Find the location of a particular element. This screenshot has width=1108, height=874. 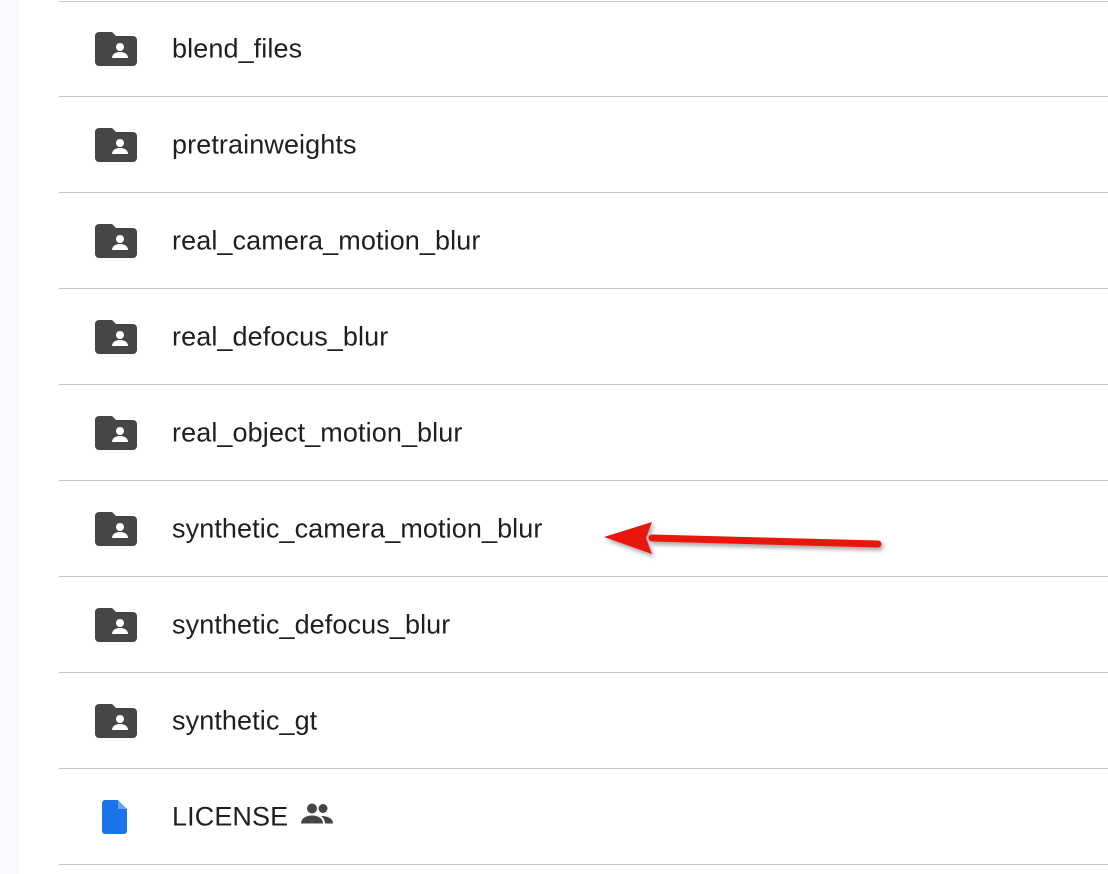

file-row-license: LICENSE is located at coordinates (583, 817).